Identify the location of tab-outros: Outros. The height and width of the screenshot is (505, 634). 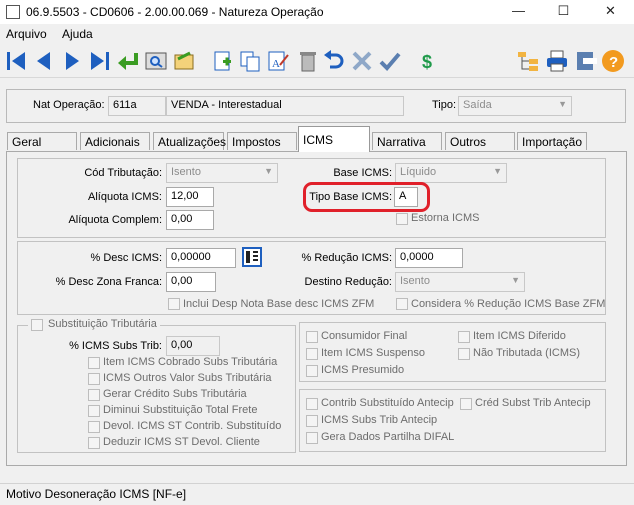
(480, 141).